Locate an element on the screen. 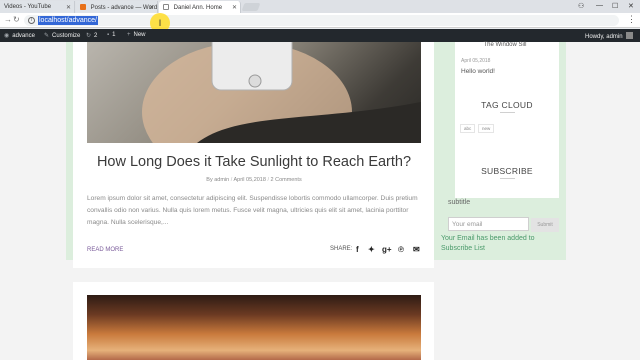 This screenshot has width=640, height=360. account-menu: Howdy, admin is located at coordinates (609, 36).